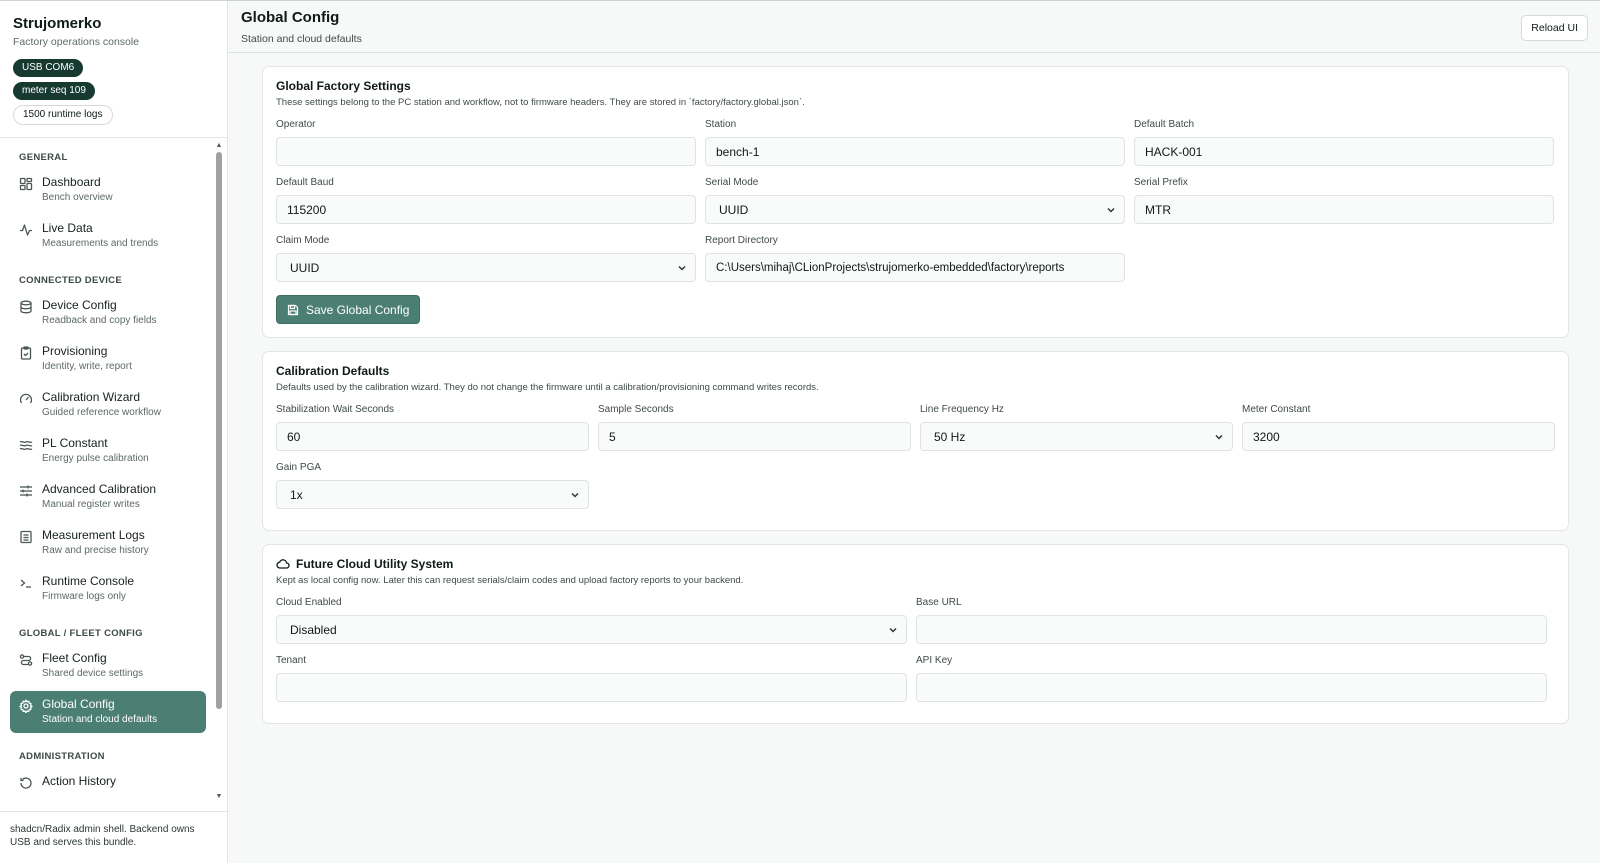  I want to click on sidebar-item-sublabel: Manual register writes, so click(91, 504).